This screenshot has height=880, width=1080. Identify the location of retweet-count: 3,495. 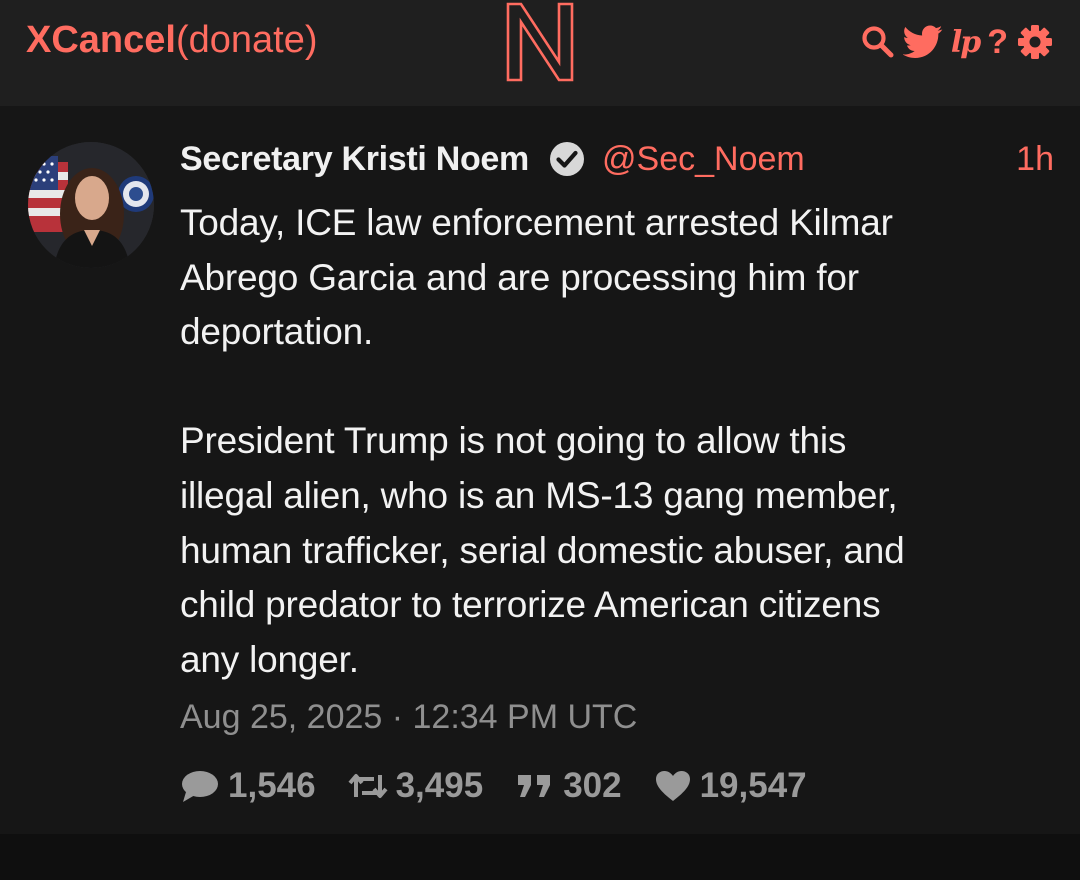
(439, 785).